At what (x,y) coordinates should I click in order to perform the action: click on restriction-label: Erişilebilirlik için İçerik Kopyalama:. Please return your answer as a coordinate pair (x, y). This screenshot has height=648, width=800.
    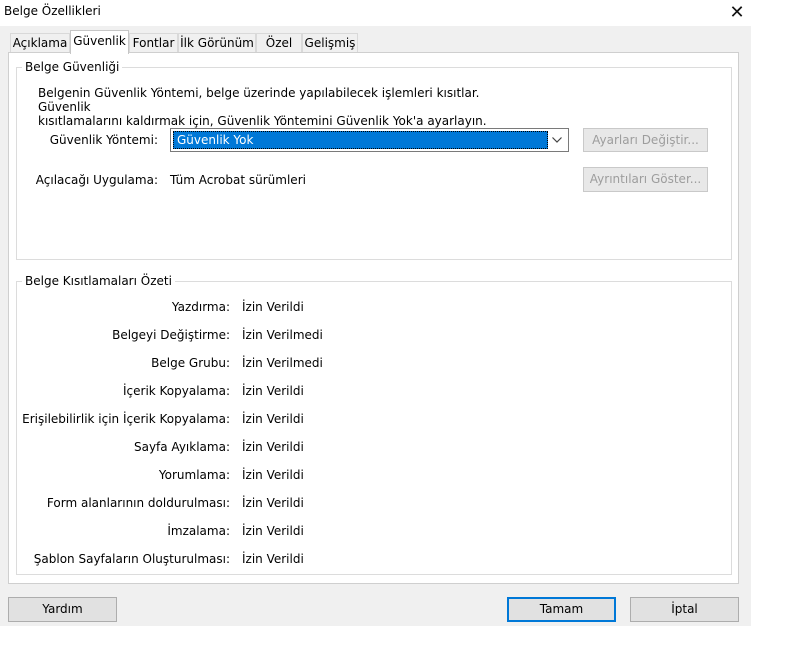
    Looking at the image, I should click on (126, 419).